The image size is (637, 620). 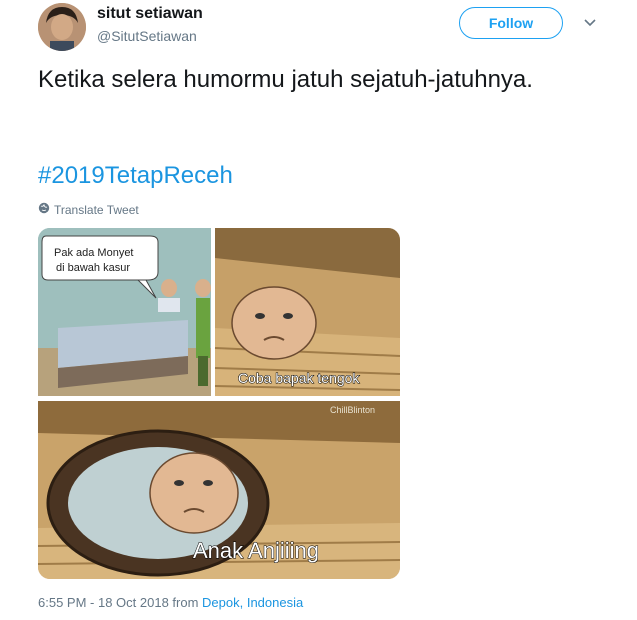 What do you see at coordinates (44, 209) in the screenshot?
I see `globe-icon` at bounding box center [44, 209].